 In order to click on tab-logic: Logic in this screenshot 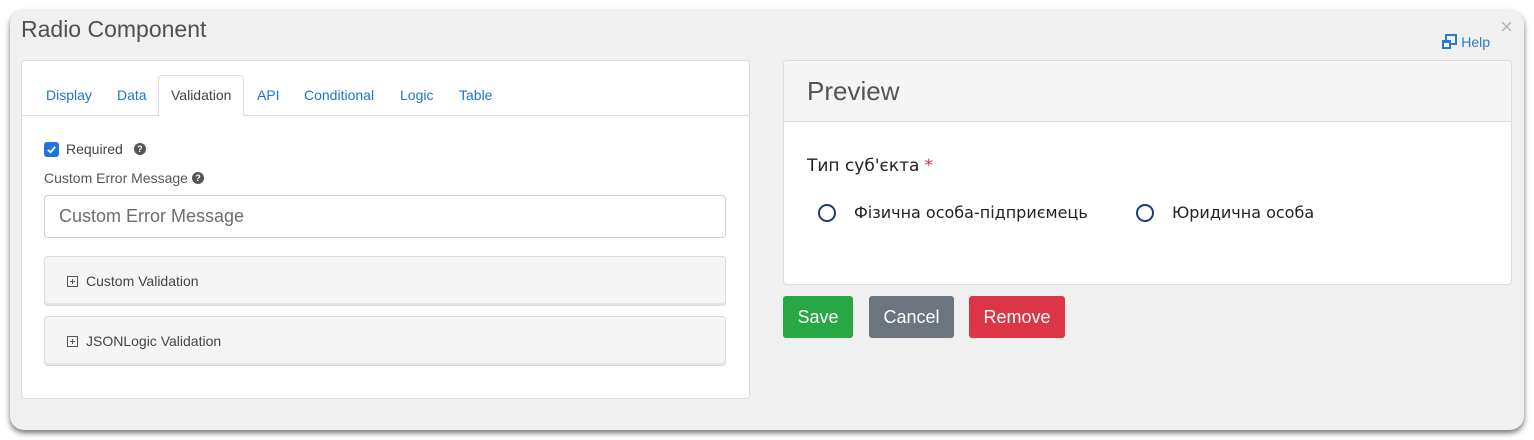, I will do `click(416, 95)`.